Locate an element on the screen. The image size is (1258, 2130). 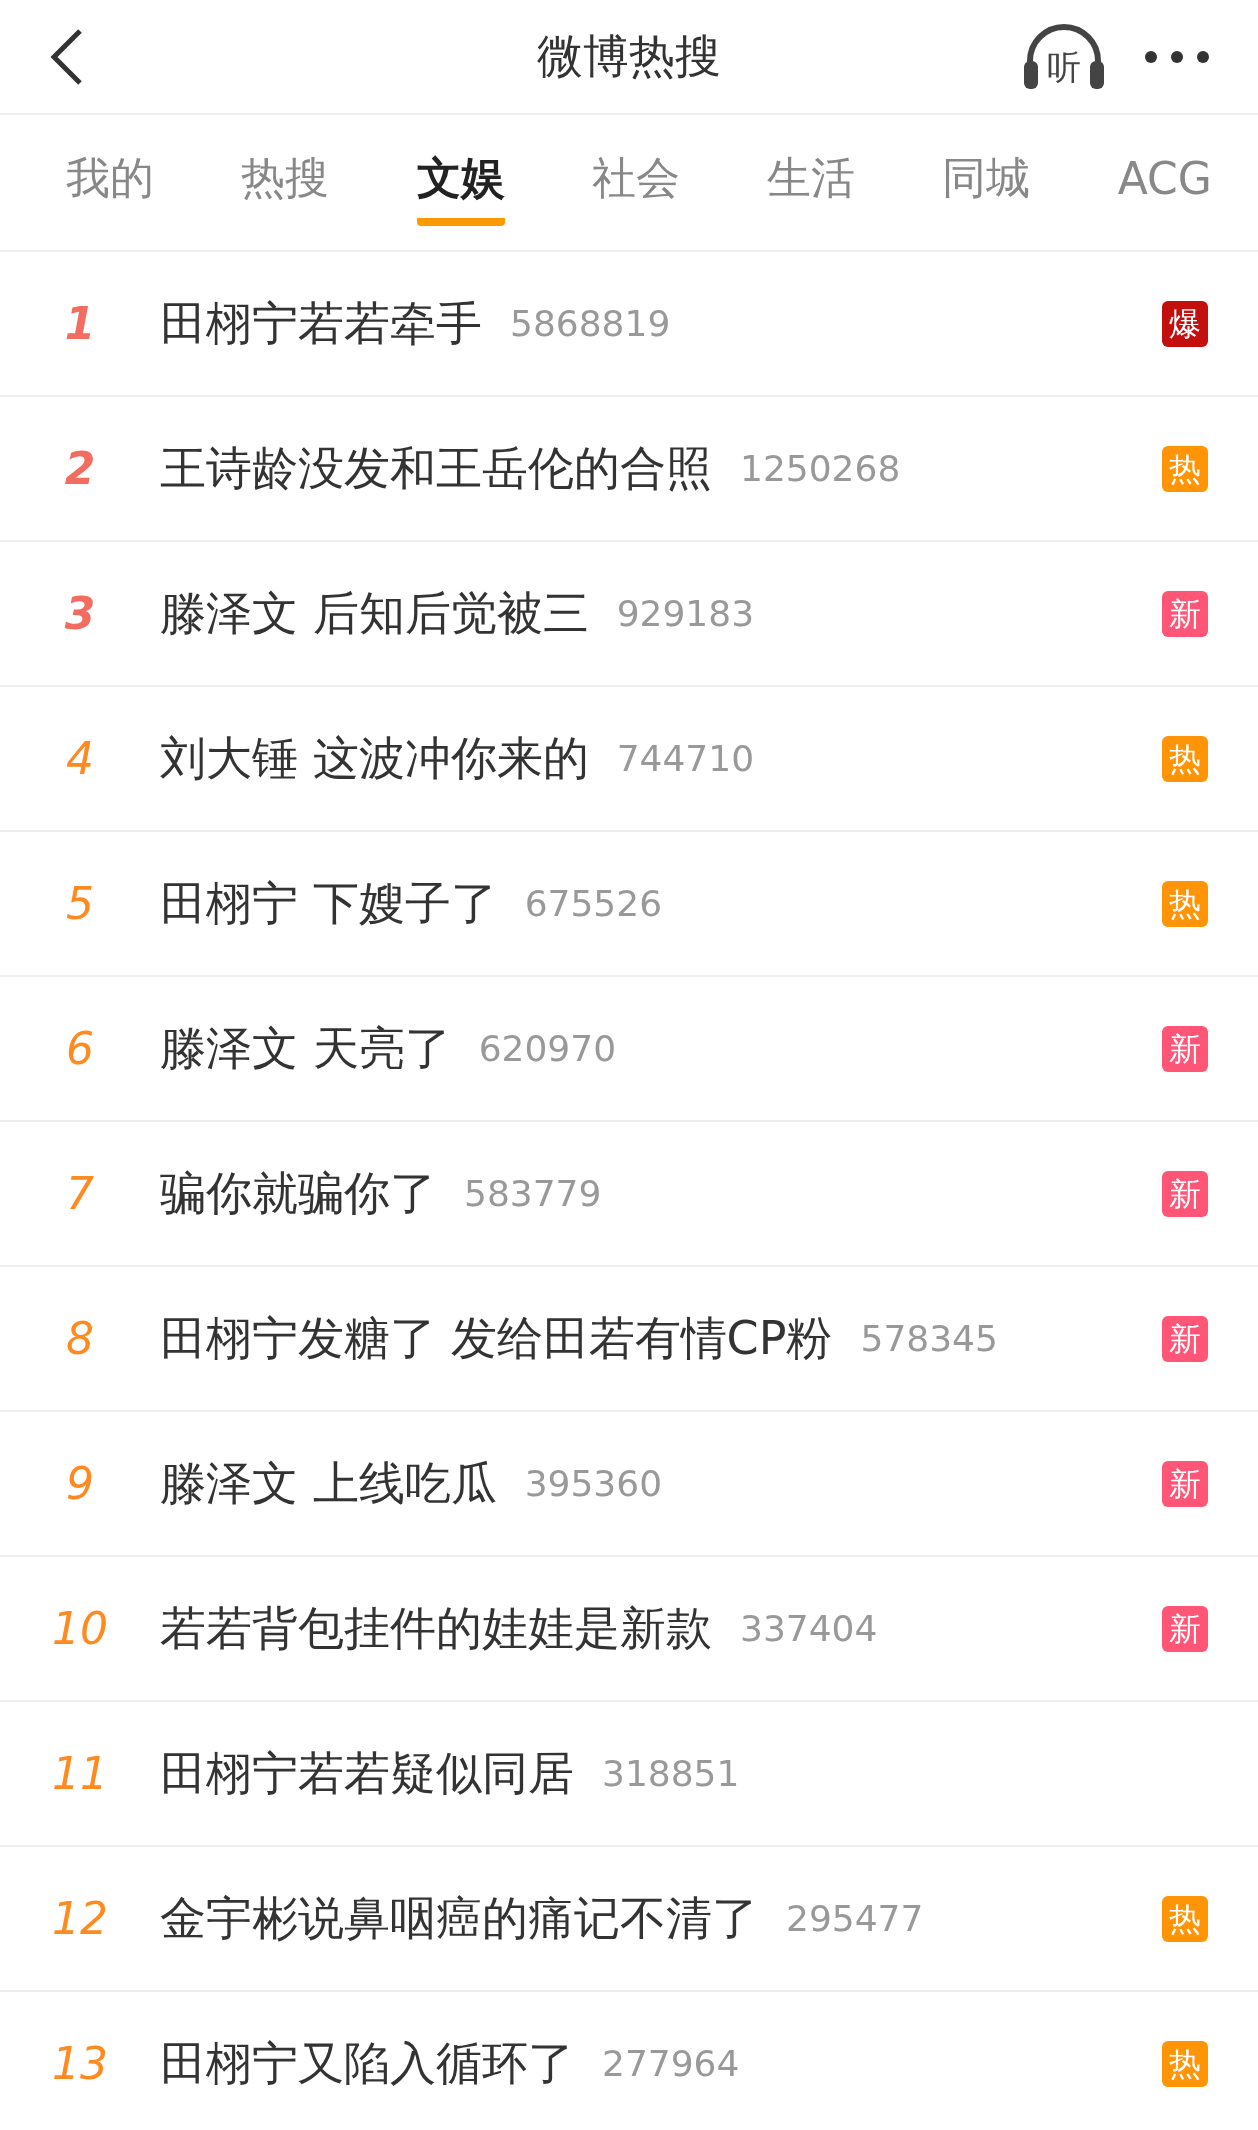
heat-count: 1250268 is located at coordinates (820, 468).